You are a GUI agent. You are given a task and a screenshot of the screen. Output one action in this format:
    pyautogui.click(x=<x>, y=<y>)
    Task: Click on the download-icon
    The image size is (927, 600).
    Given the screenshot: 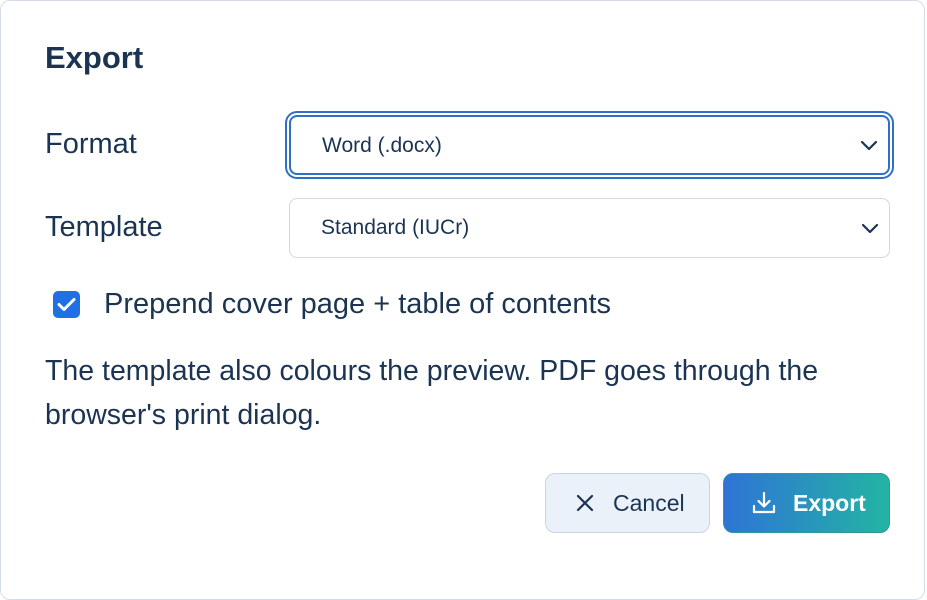 What is the action you would take?
    pyautogui.click(x=764, y=502)
    